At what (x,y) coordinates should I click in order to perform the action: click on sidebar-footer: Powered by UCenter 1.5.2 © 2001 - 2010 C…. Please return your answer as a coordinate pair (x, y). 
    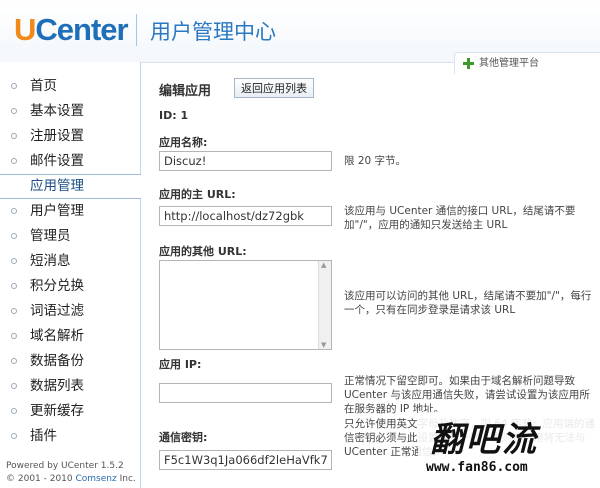
    Looking at the image, I should click on (71, 473).